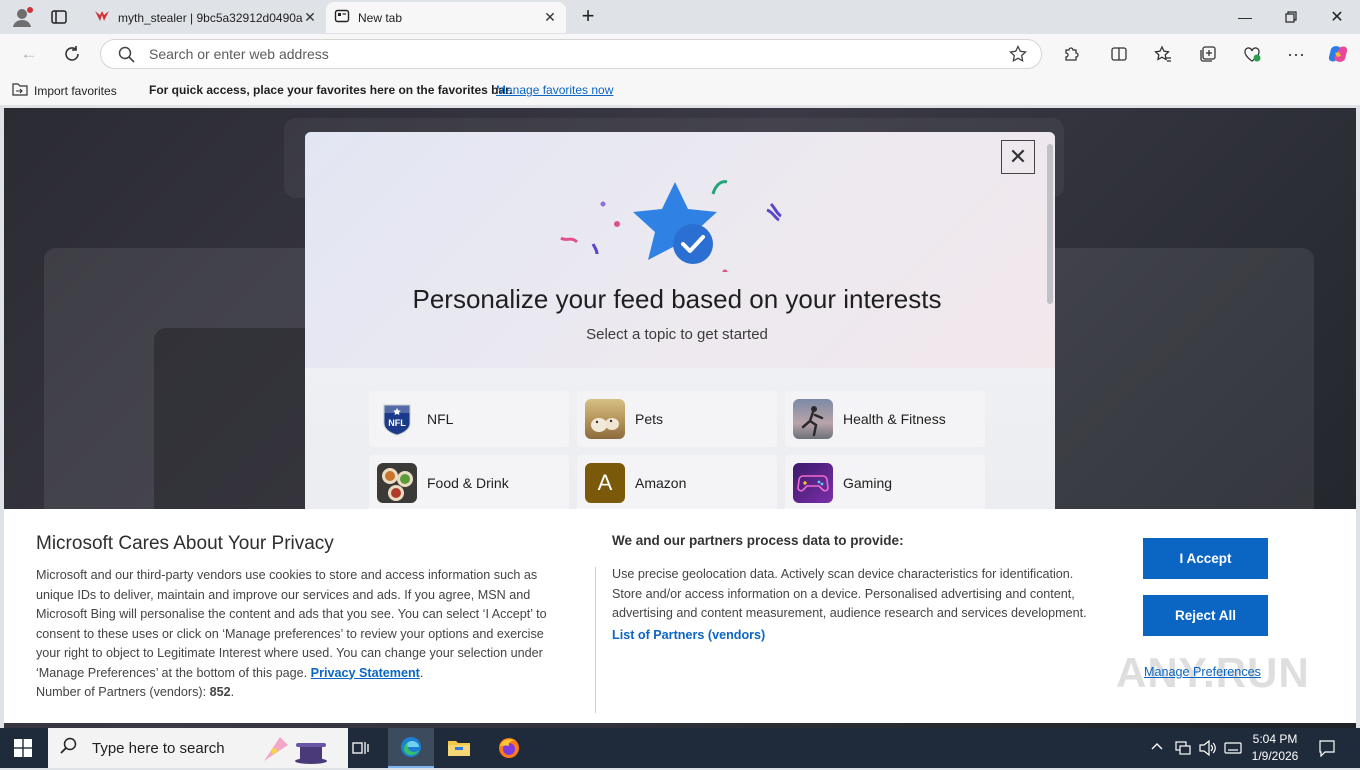 This screenshot has height=770, width=1360. I want to click on taskbar-clock: 5:04 PM 1/9/2026, so click(1275, 748).